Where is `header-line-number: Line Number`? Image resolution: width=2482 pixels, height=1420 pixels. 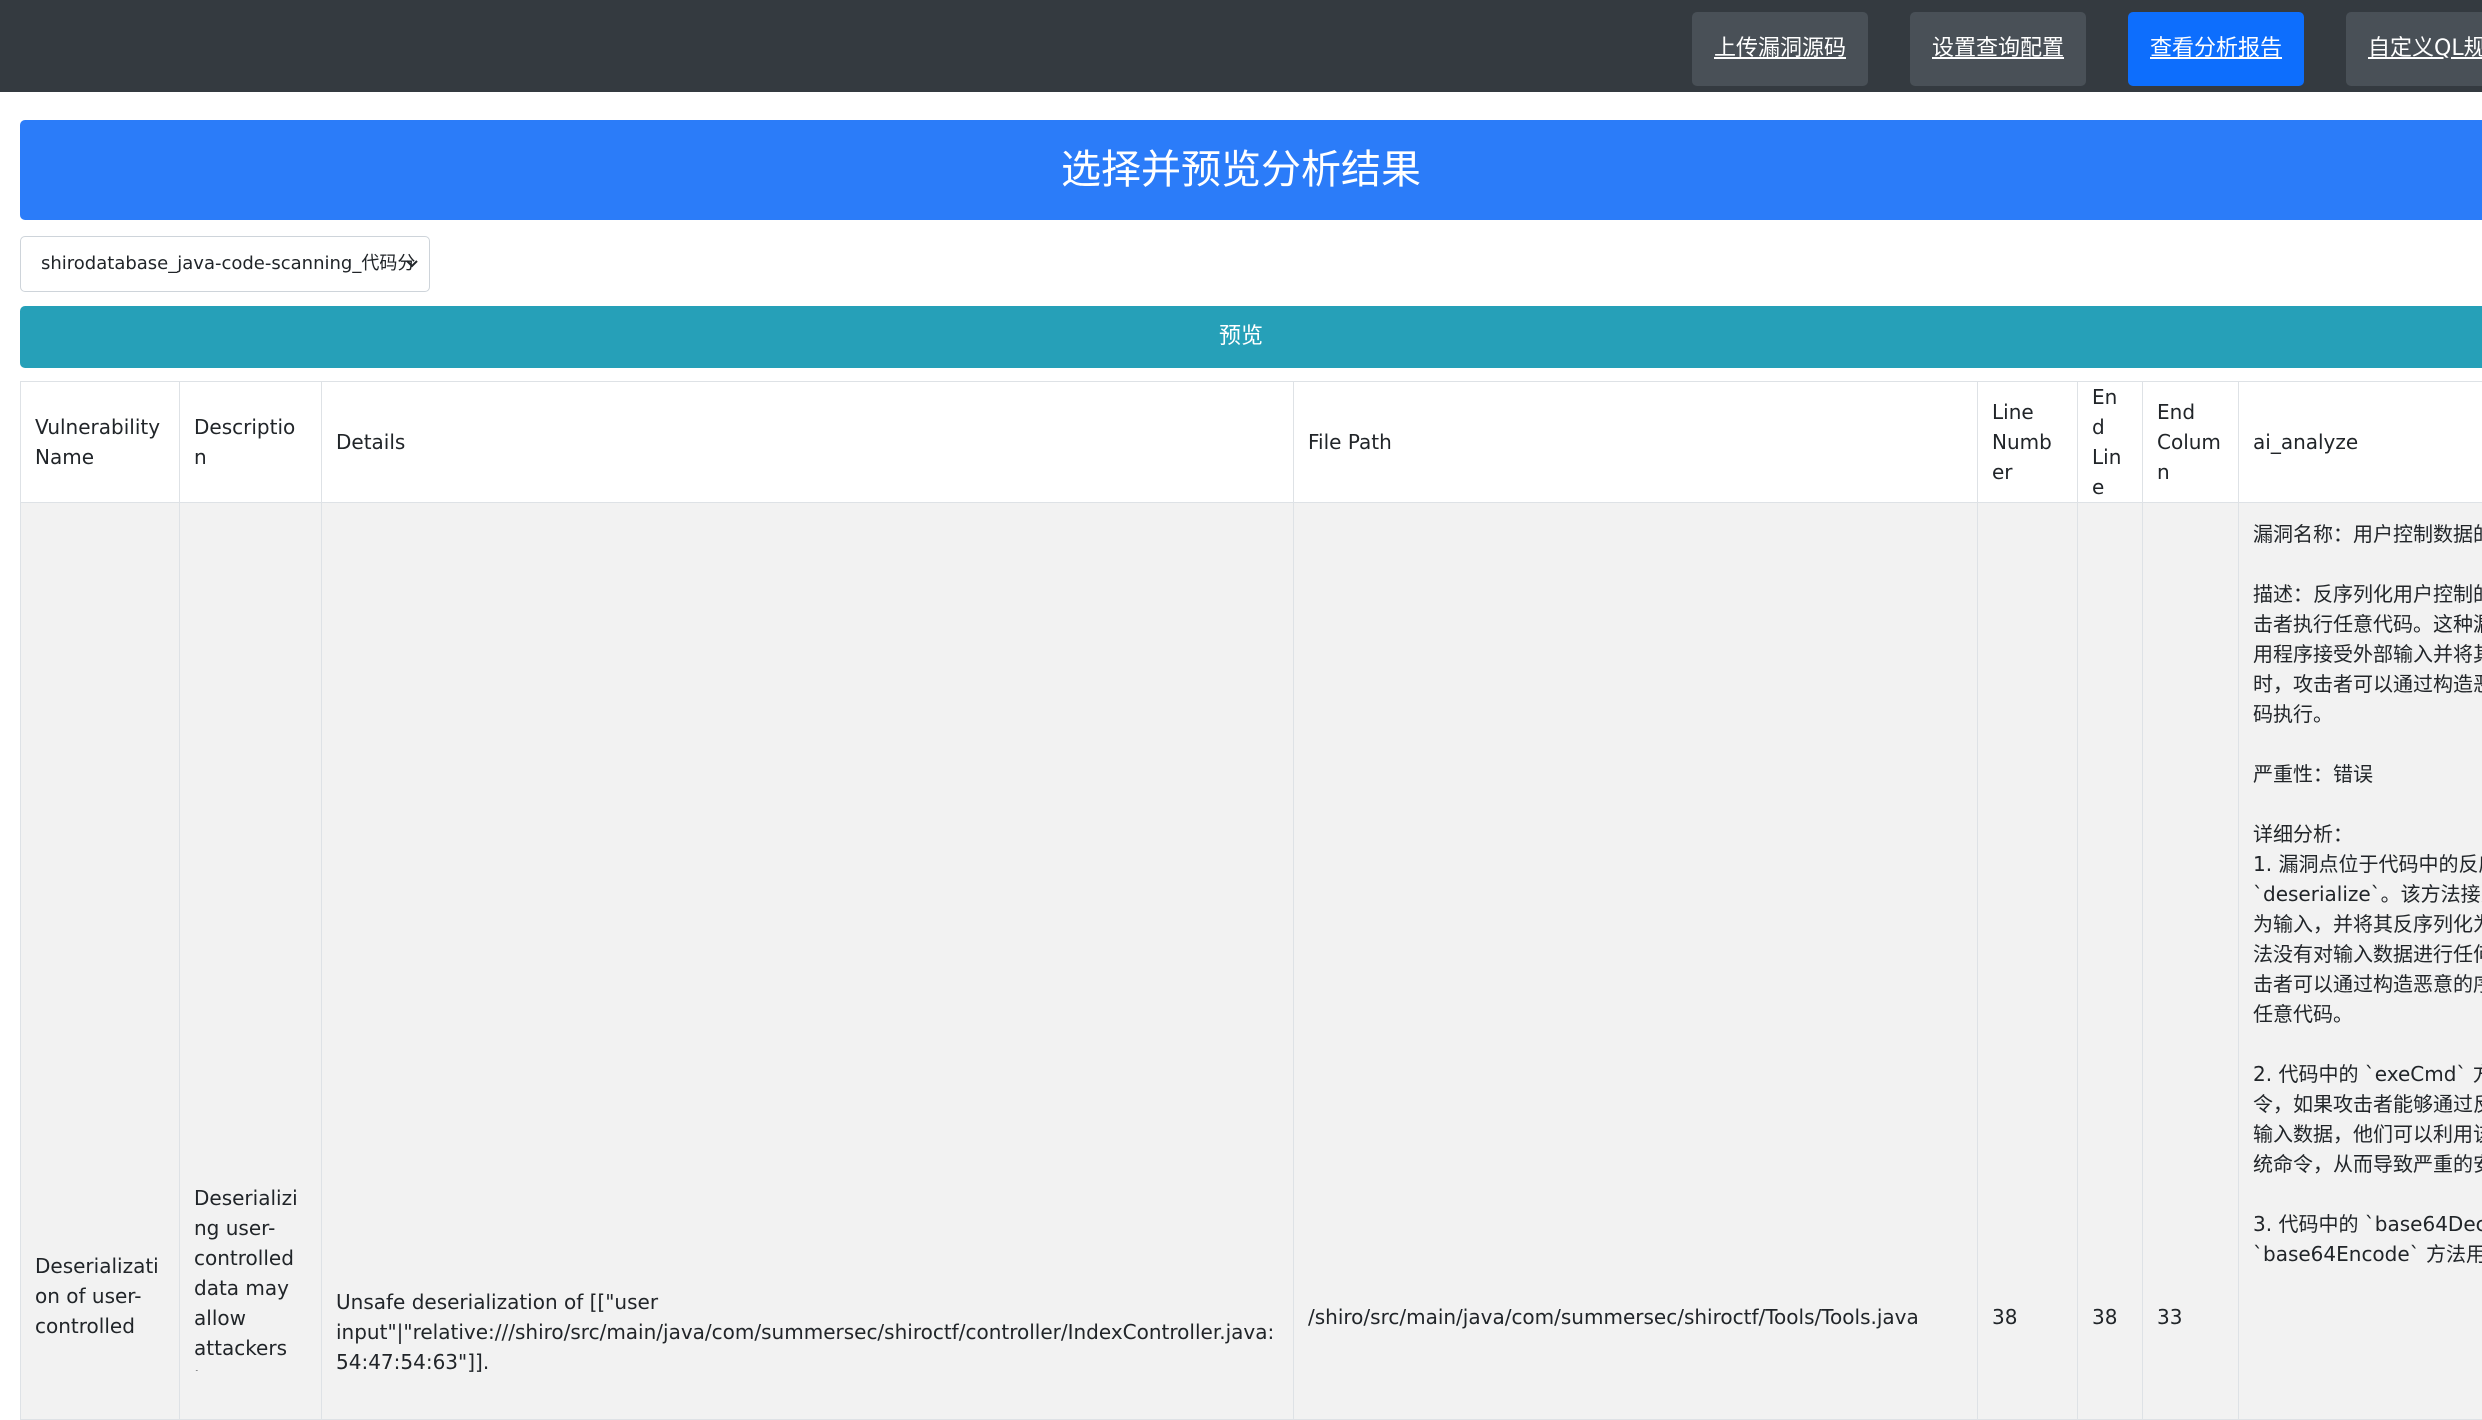
header-line-number: Line Number is located at coordinates (2028, 442).